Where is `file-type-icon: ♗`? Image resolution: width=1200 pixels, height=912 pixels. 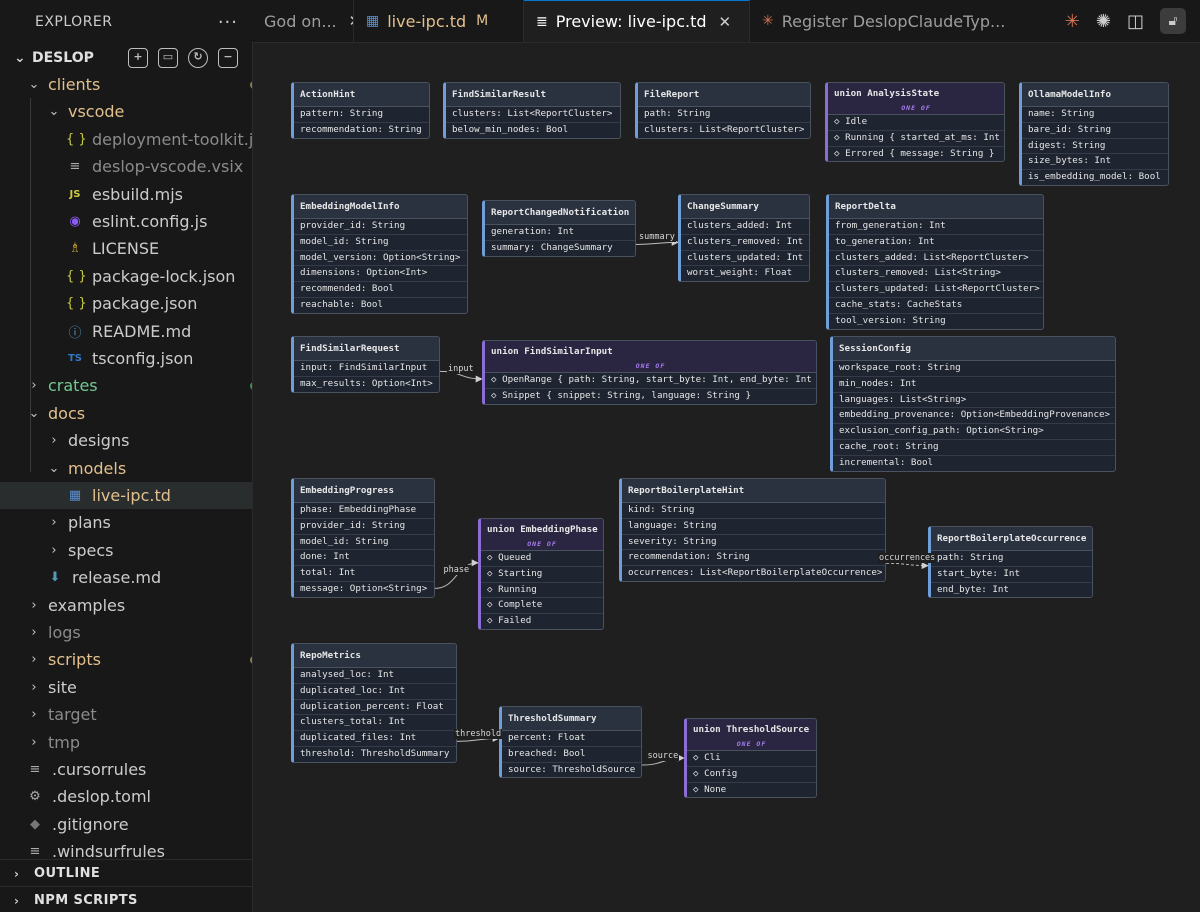
file-type-icon: ♗ is located at coordinates (75, 249).